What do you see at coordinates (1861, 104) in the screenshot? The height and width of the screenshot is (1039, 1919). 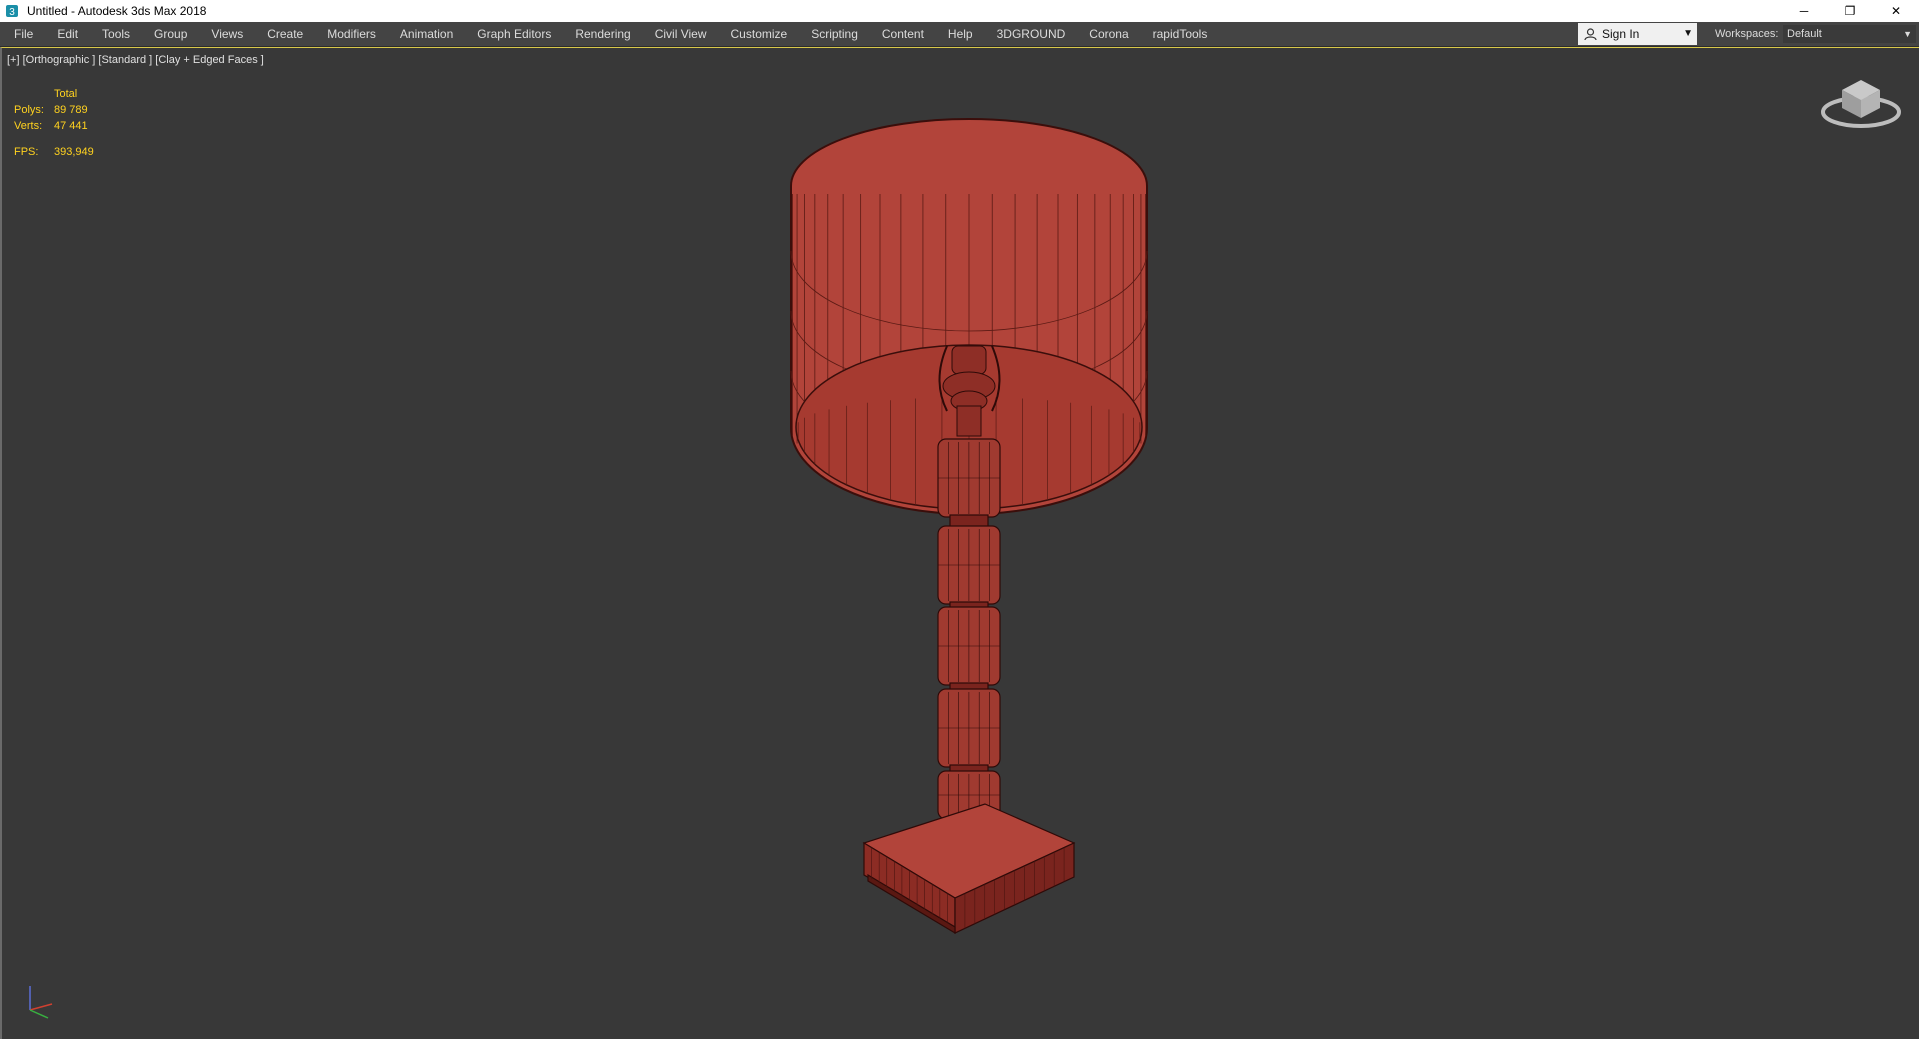 I see `viewcube-icon` at bounding box center [1861, 104].